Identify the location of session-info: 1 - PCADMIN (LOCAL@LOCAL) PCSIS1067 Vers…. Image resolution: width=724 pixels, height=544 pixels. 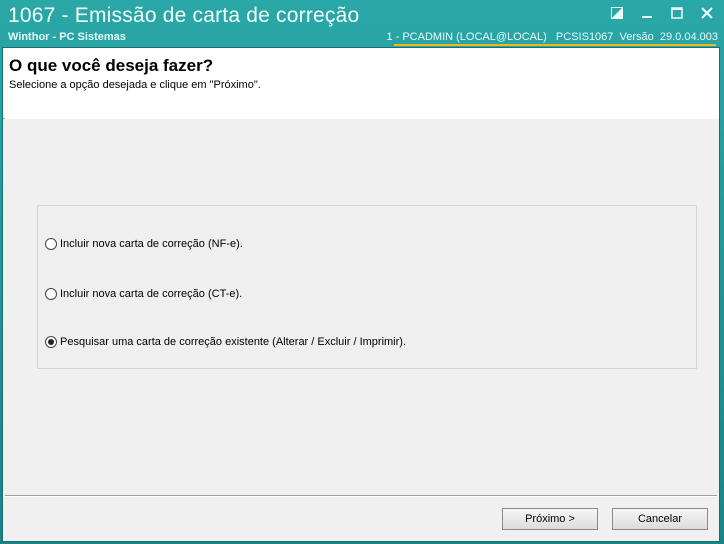
(552, 37).